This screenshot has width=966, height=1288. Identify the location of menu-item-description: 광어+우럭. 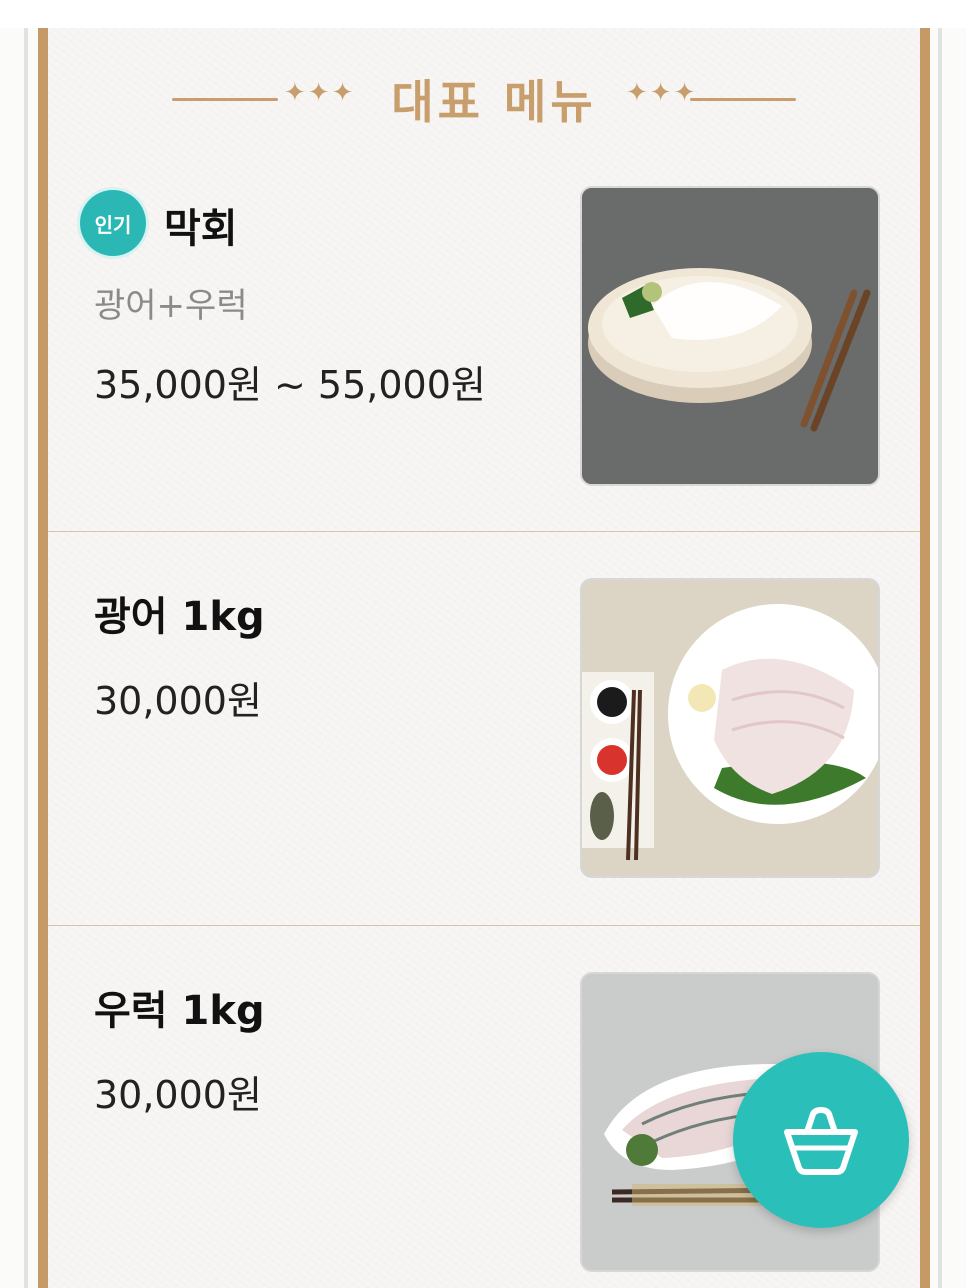
(171, 306).